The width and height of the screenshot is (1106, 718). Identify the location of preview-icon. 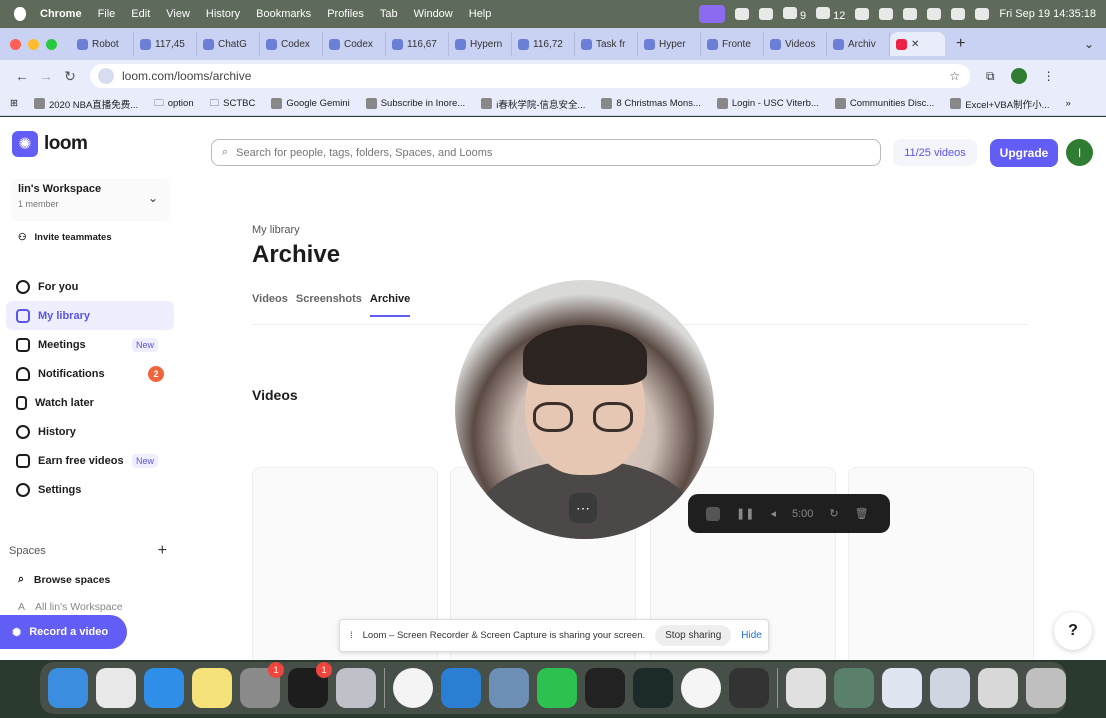
(509, 688).